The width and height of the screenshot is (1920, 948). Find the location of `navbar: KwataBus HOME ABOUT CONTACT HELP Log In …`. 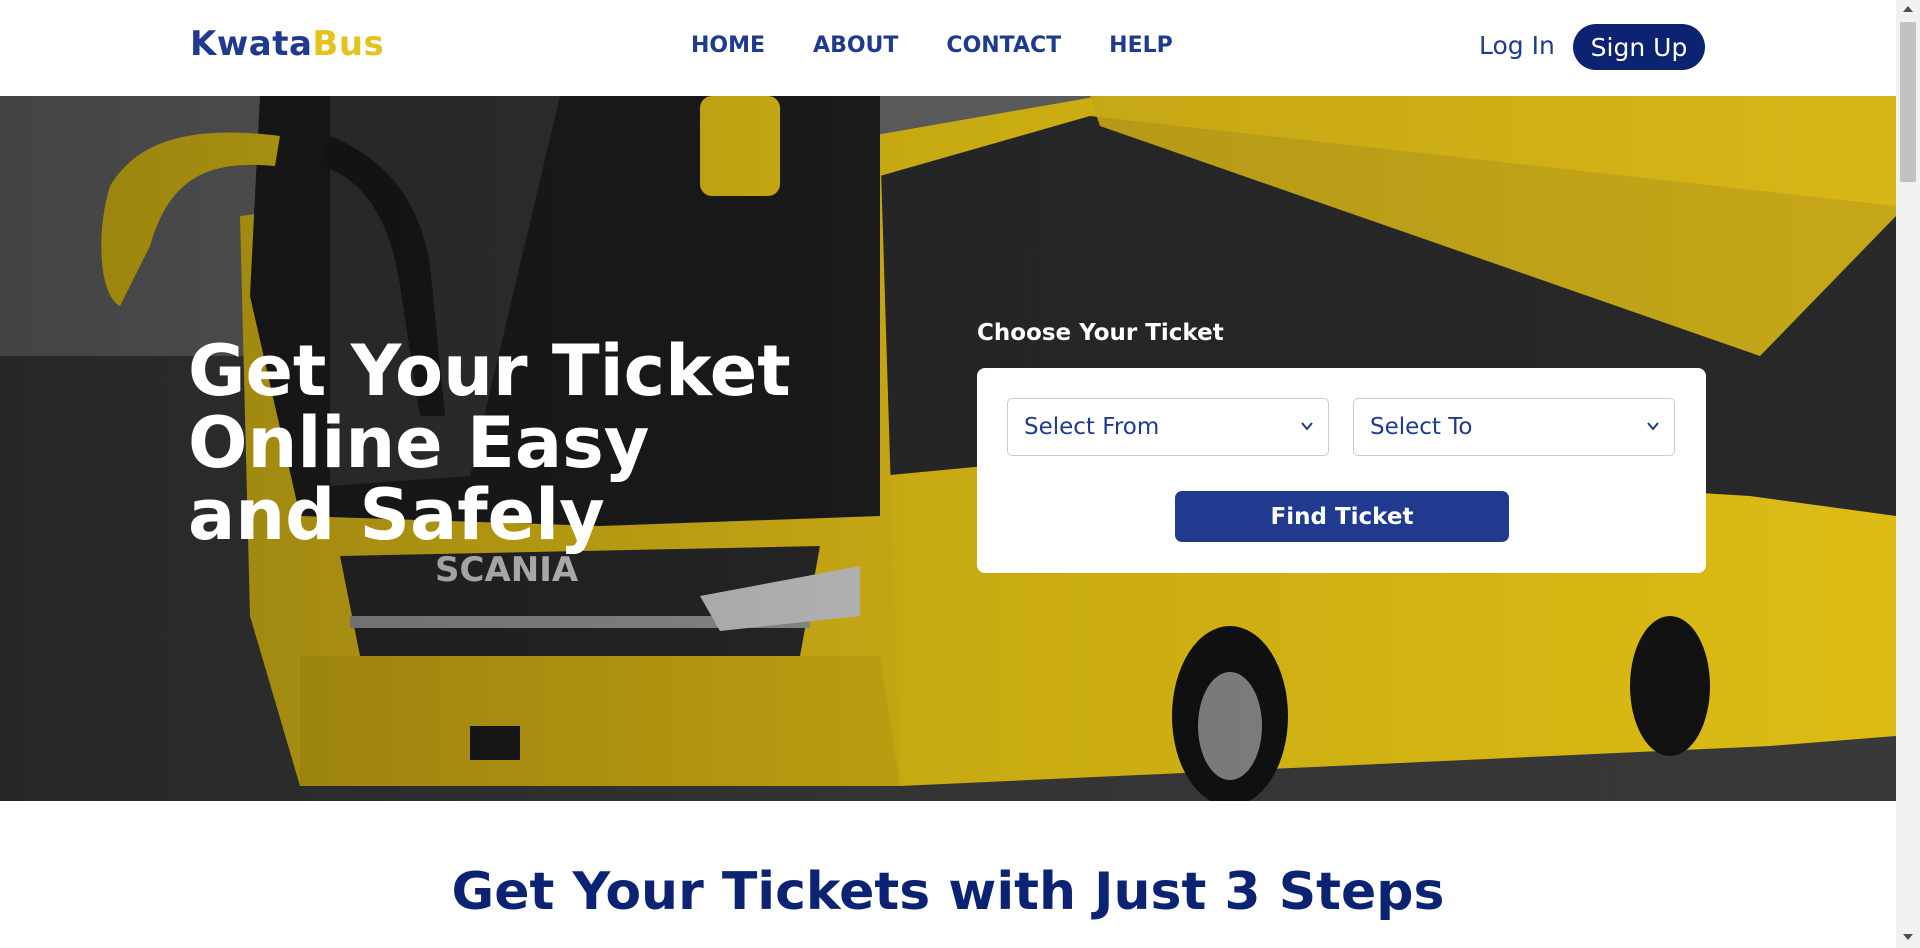

navbar: KwataBus HOME ABOUT CONTACT HELP Log In … is located at coordinates (948, 48).